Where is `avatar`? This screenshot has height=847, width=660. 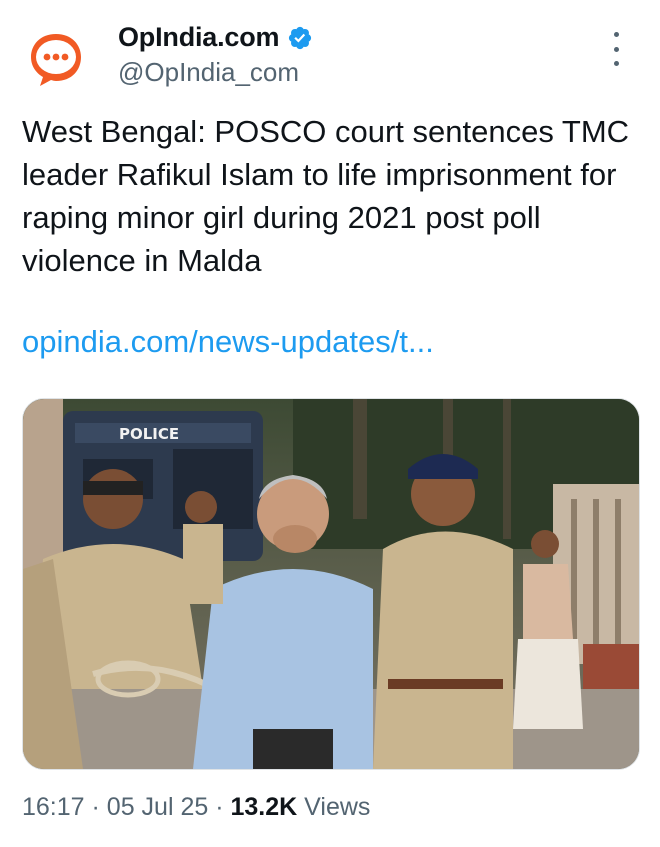 avatar is located at coordinates (56, 58).